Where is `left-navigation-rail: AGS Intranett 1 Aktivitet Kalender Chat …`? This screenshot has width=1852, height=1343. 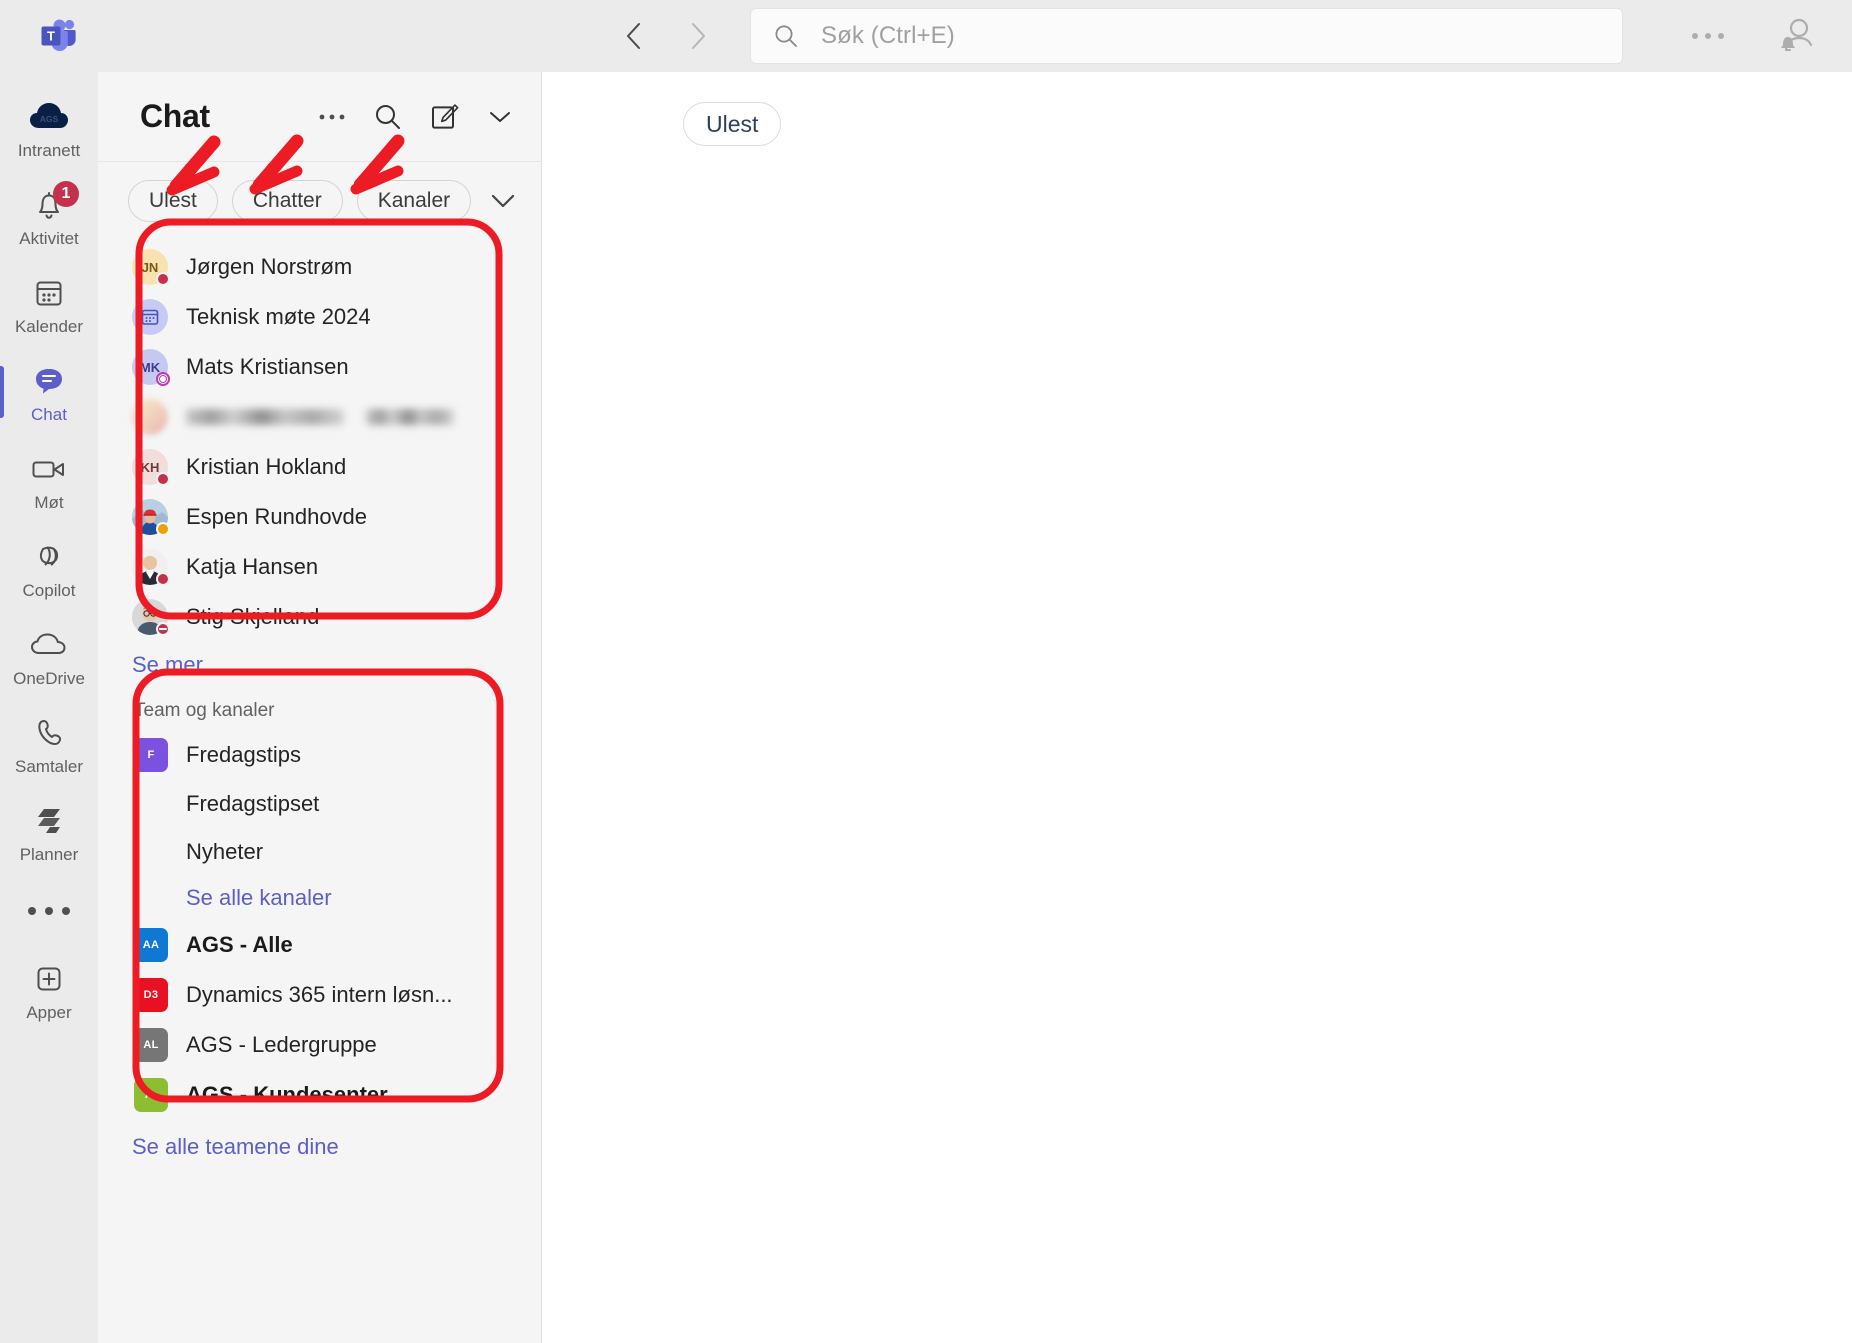 left-navigation-rail: AGS Intranett 1 Aktivitet Kalender Chat … is located at coordinates (49, 707).